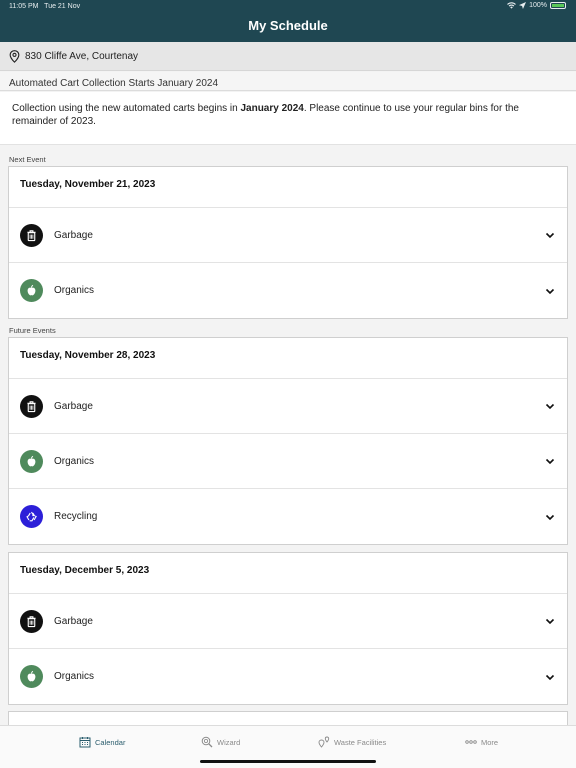  I want to click on status-time: 11:05 PM Tue 21 Nov, so click(44, 6).